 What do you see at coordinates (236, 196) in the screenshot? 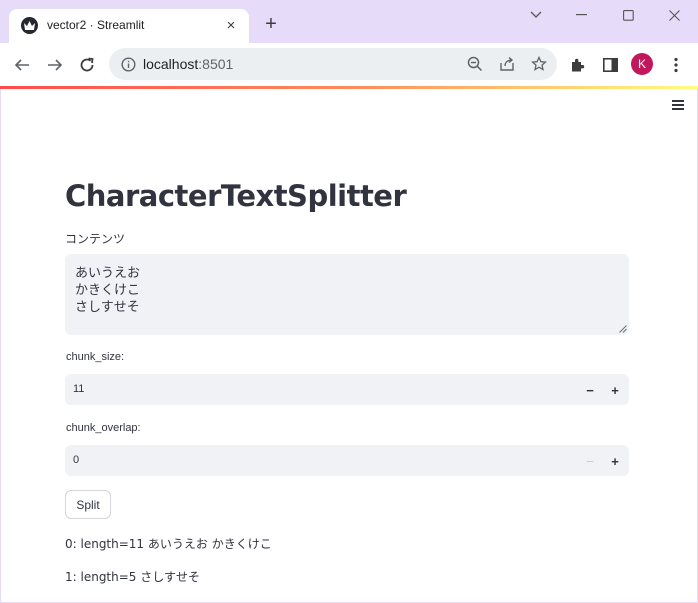
I see `page-title: CharacterTextSplitter` at bounding box center [236, 196].